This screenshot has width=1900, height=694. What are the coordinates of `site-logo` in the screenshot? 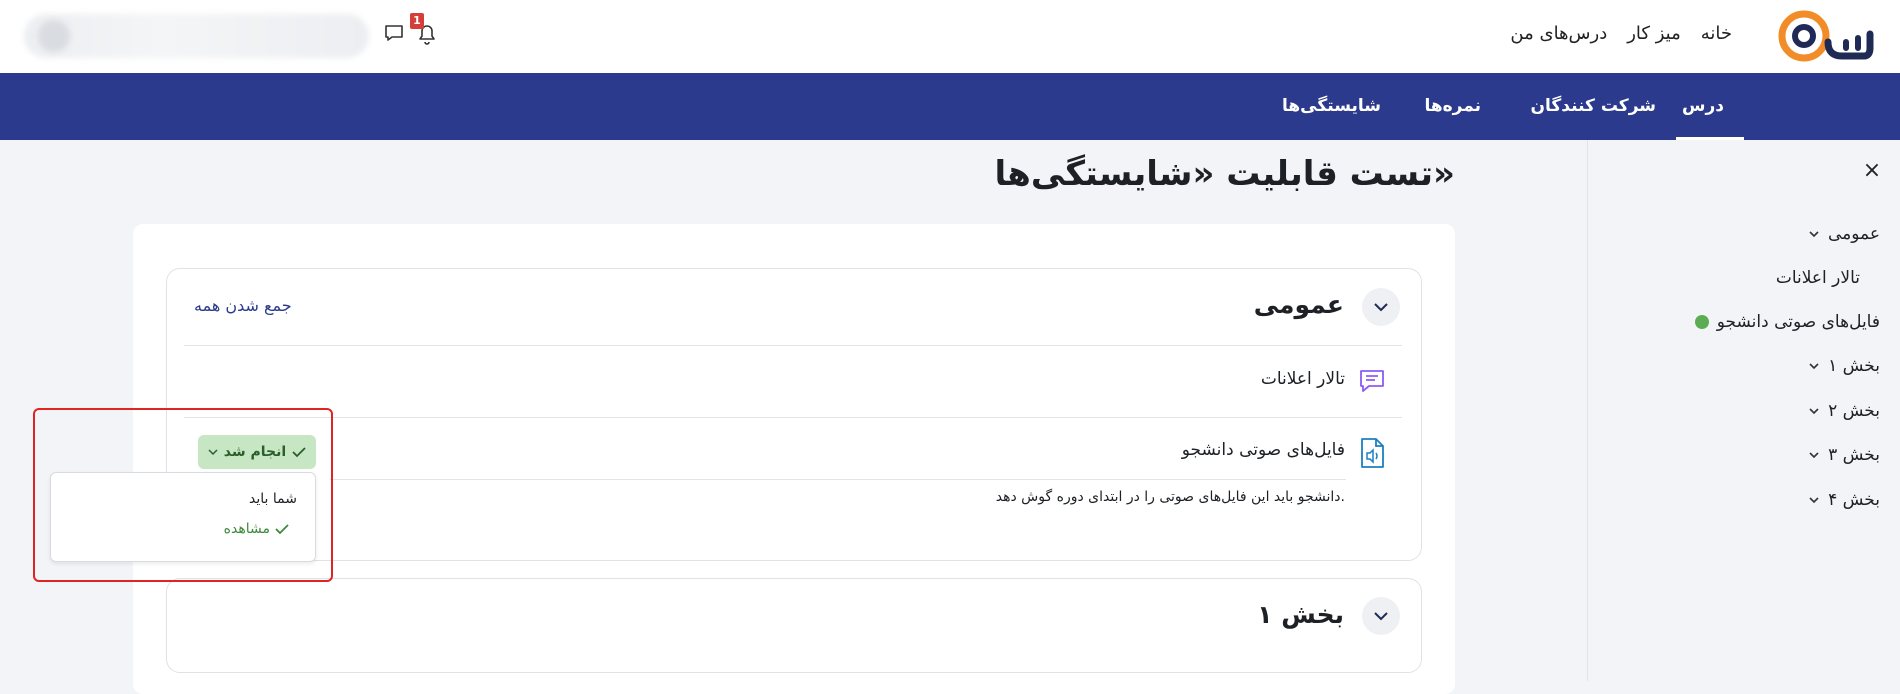 It's located at (1826, 36).